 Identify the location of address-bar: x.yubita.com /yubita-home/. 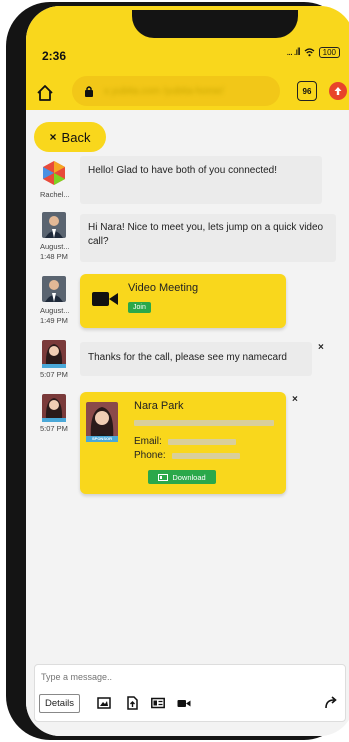
(176, 91).